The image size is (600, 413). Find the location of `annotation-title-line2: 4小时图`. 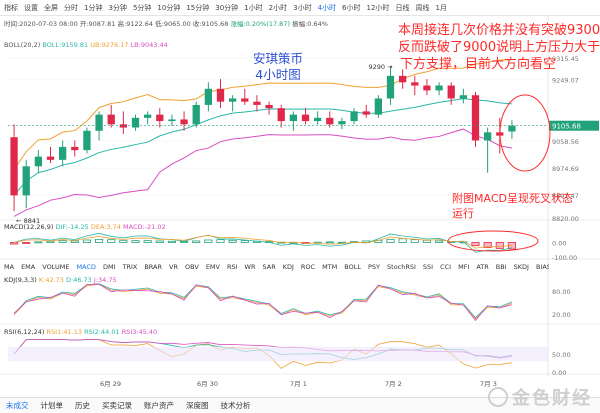

annotation-title-line2: 4小时图 is located at coordinates (278, 74).